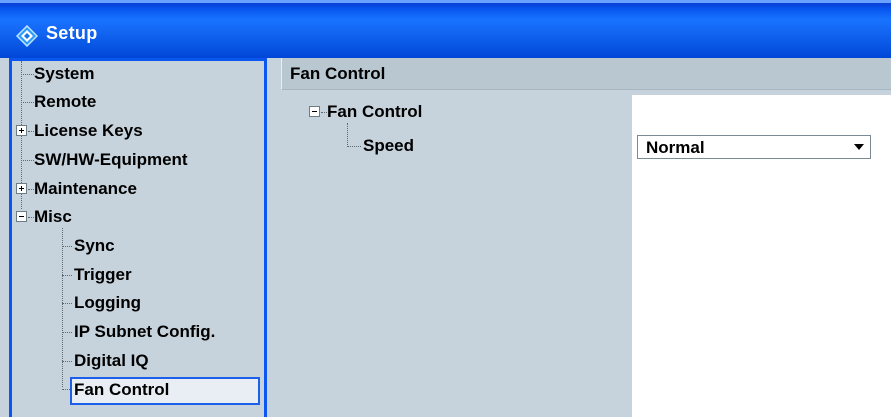 Image resolution: width=891 pixels, height=417 pixels. Describe the element at coordinates (675, 147) in the screenshot. I see `speed-select-value: Normal` at that location.